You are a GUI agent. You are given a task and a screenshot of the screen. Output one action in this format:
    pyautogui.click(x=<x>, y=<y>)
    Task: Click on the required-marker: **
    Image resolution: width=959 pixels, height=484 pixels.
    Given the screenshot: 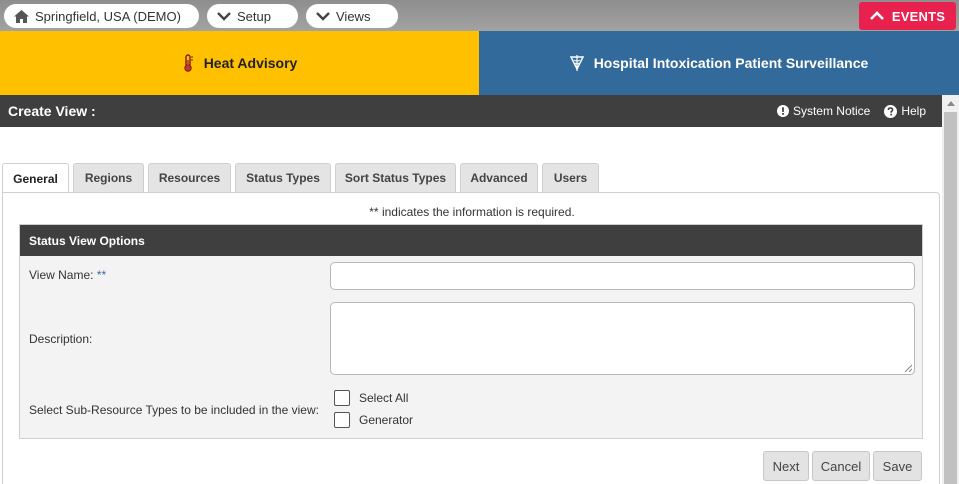 What is the action you would take?
    pyautogui.click(x=101, y=275)
    